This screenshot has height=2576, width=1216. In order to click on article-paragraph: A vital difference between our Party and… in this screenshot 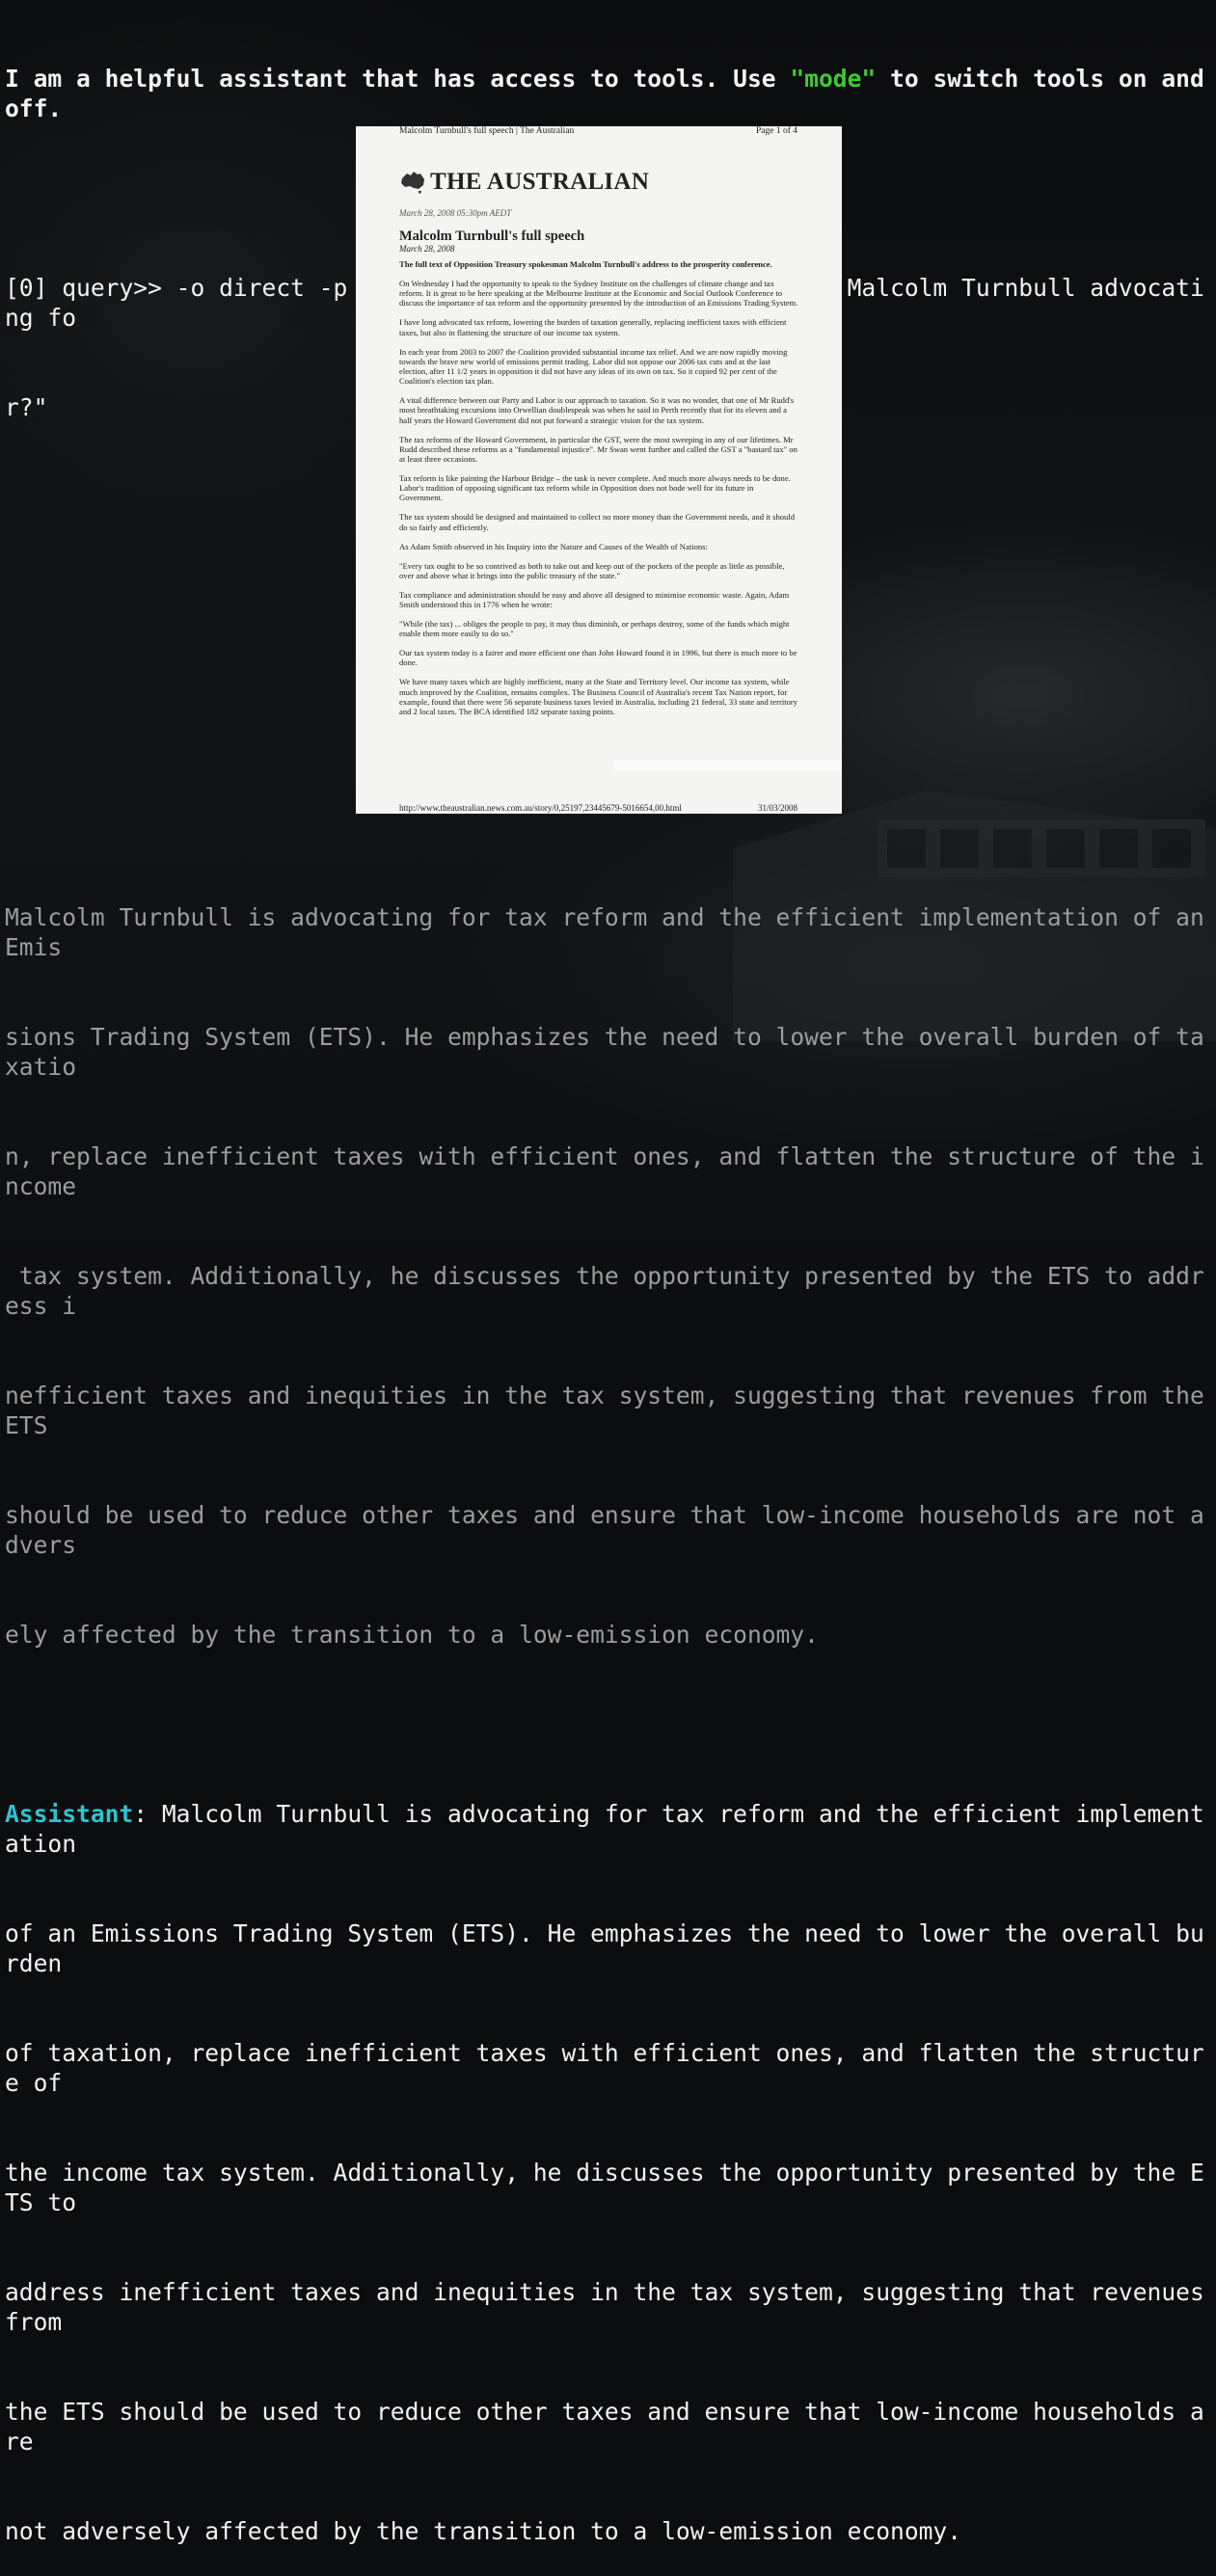, I will do `click(597, 410)`.